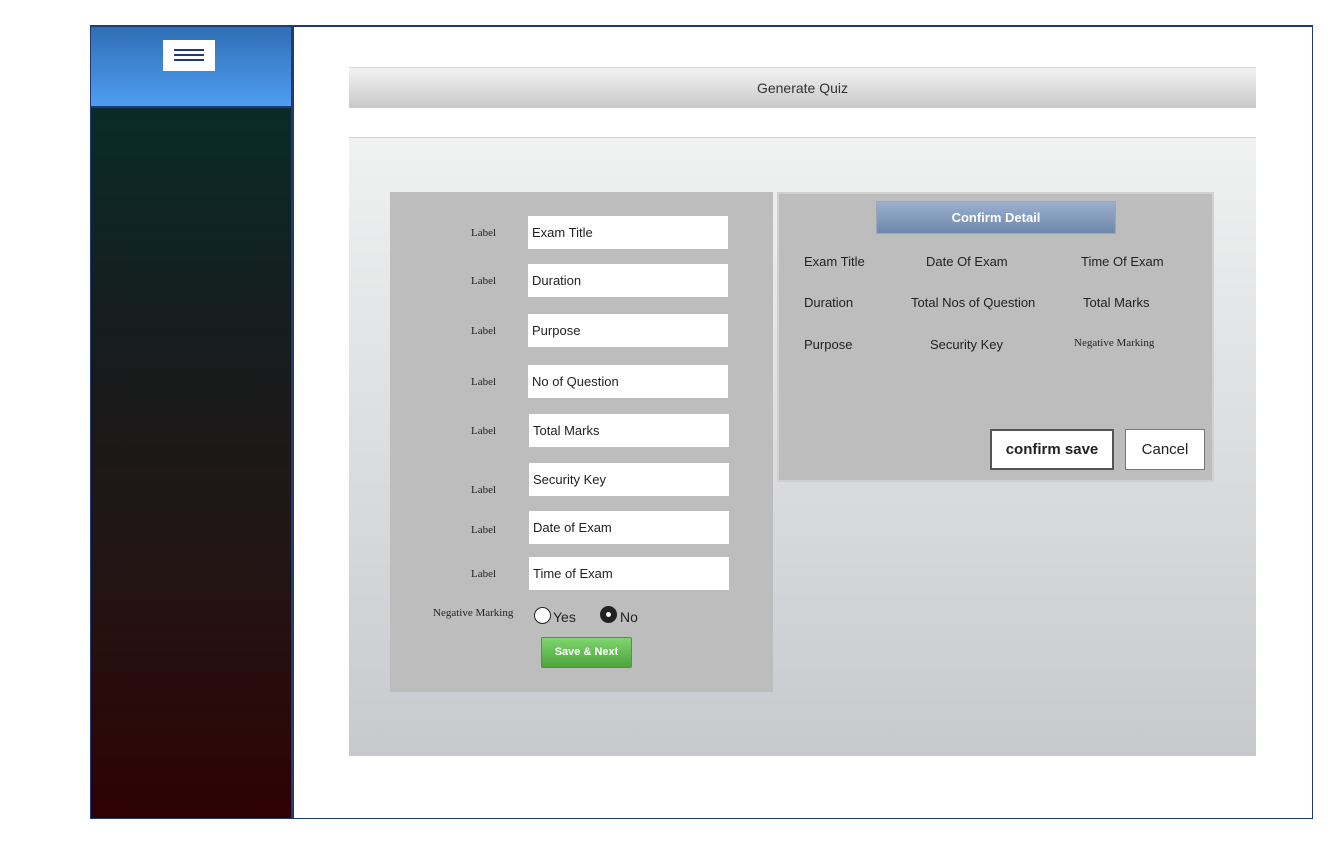 The height and width of the screenshot is (859, 1340). What do you see at coordinates (189, 55) in the screenshot?
I see `hamburger-menu-icon` at bounding box center [189, 55].